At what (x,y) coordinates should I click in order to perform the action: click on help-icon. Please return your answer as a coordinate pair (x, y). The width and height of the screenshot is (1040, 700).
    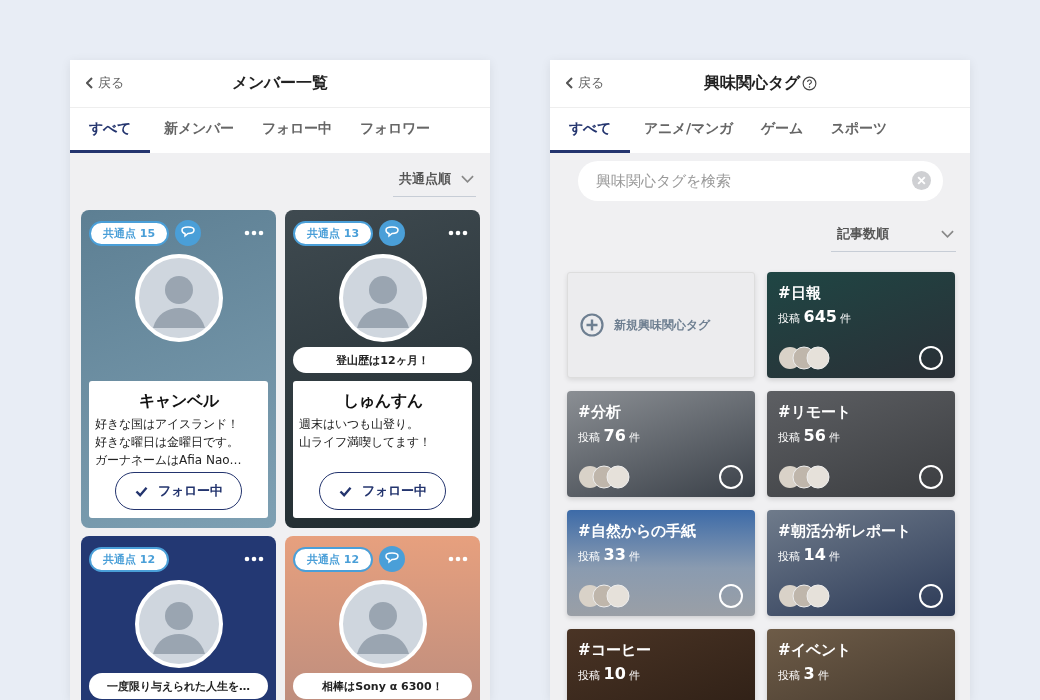
    Looking at the image, I should click on (809, 83).